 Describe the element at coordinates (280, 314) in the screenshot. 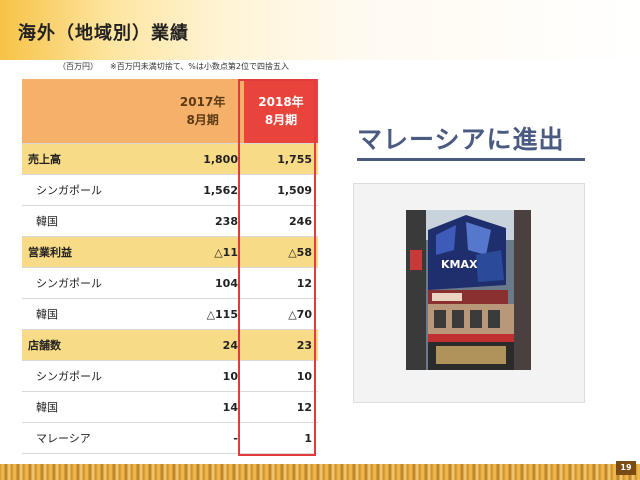

I see `value-2018: △70` at that location.